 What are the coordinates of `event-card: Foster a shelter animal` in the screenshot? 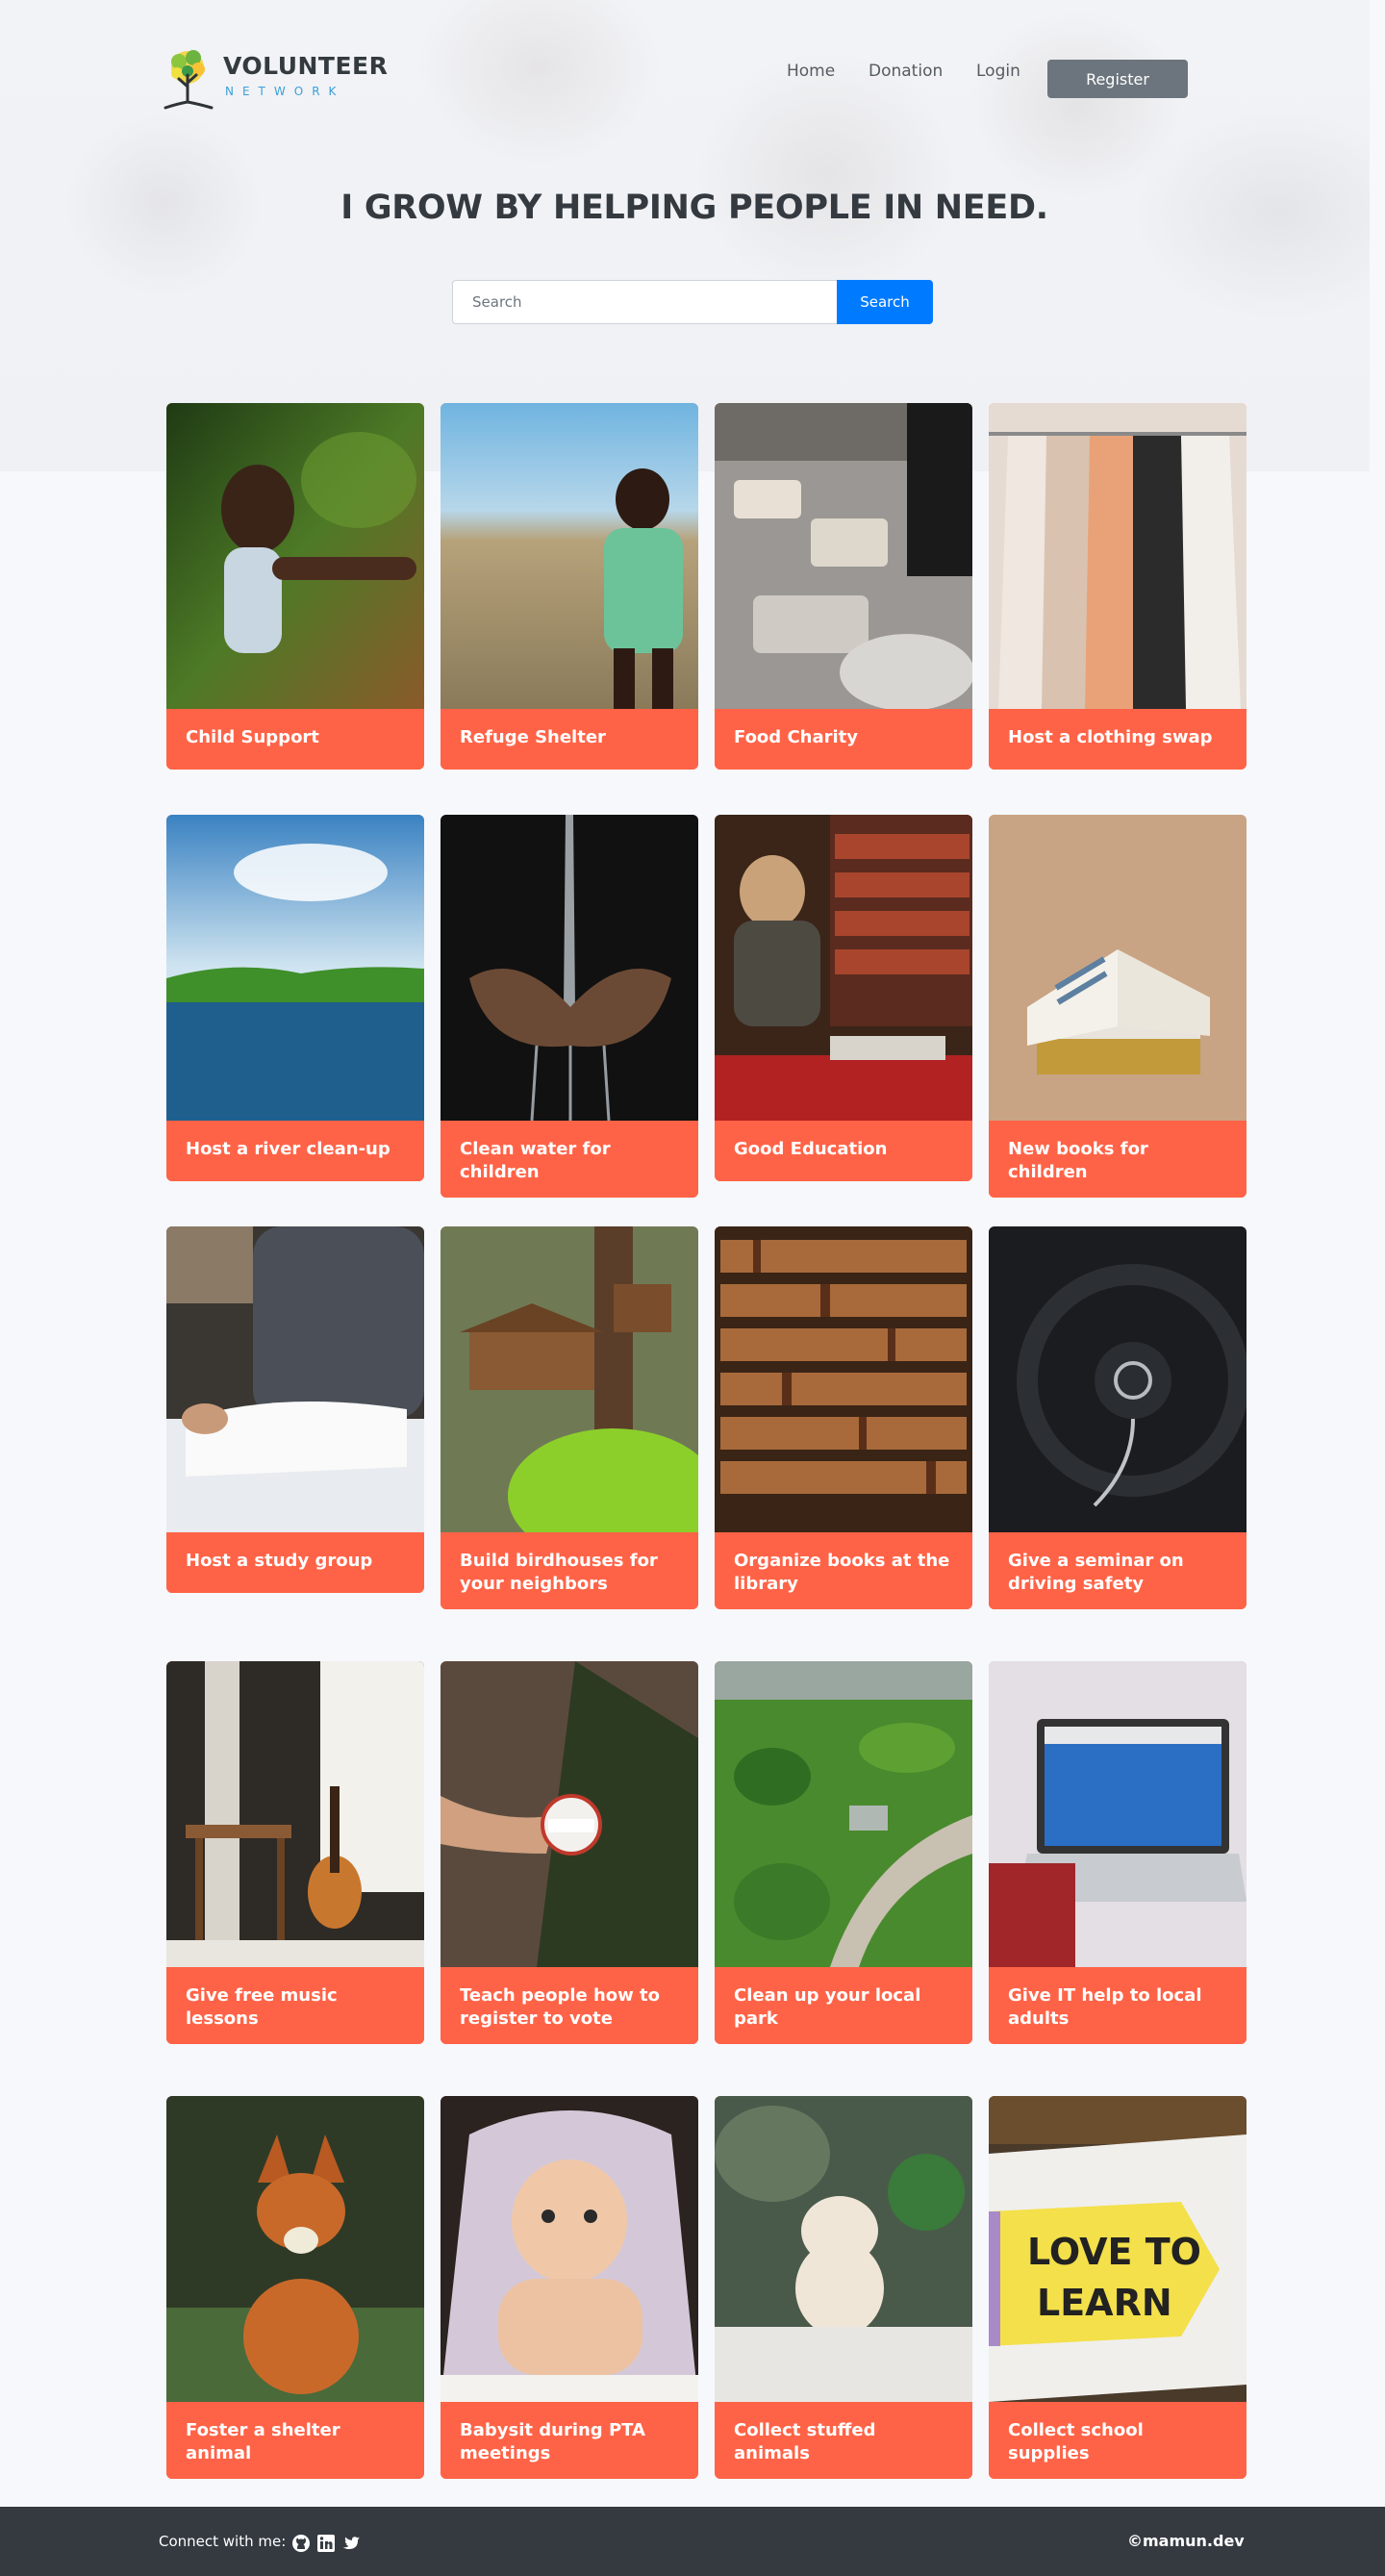 It's located at (295, 2288).